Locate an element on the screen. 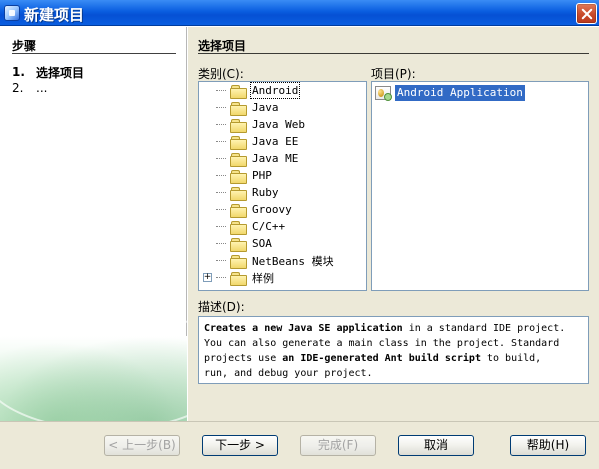  category-label: Java ME is located at coordinates (275, 158).